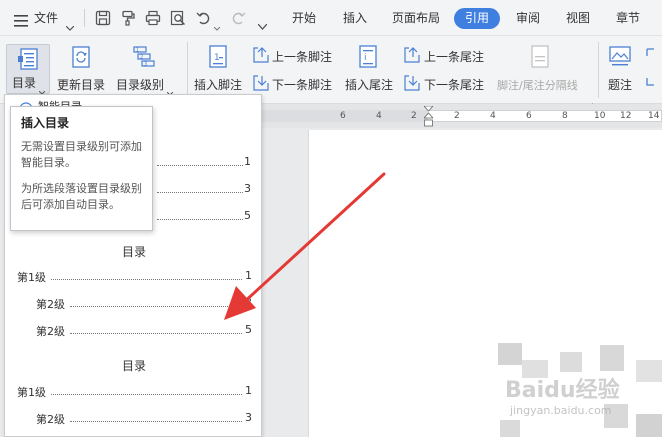  Describe the element at coordinates (217, 25) in the screenshot. I see `undo-chevron-icon` at that location.